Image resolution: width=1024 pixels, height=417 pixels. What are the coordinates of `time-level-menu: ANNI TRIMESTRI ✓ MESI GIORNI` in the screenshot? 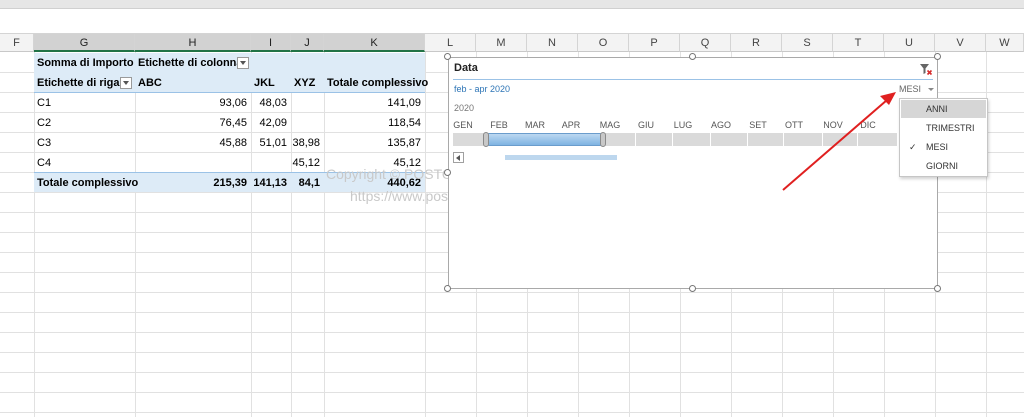 It's located at (943, 137).